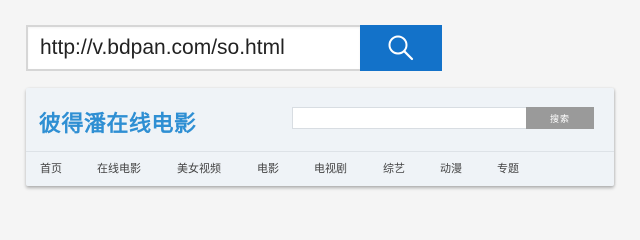 The width and height of the screenshot is (640, 240). Describe the element at coordinates (162, 47) in the screenshot. I see `url-text: http://v.bdpan.com/so.html` at that location.